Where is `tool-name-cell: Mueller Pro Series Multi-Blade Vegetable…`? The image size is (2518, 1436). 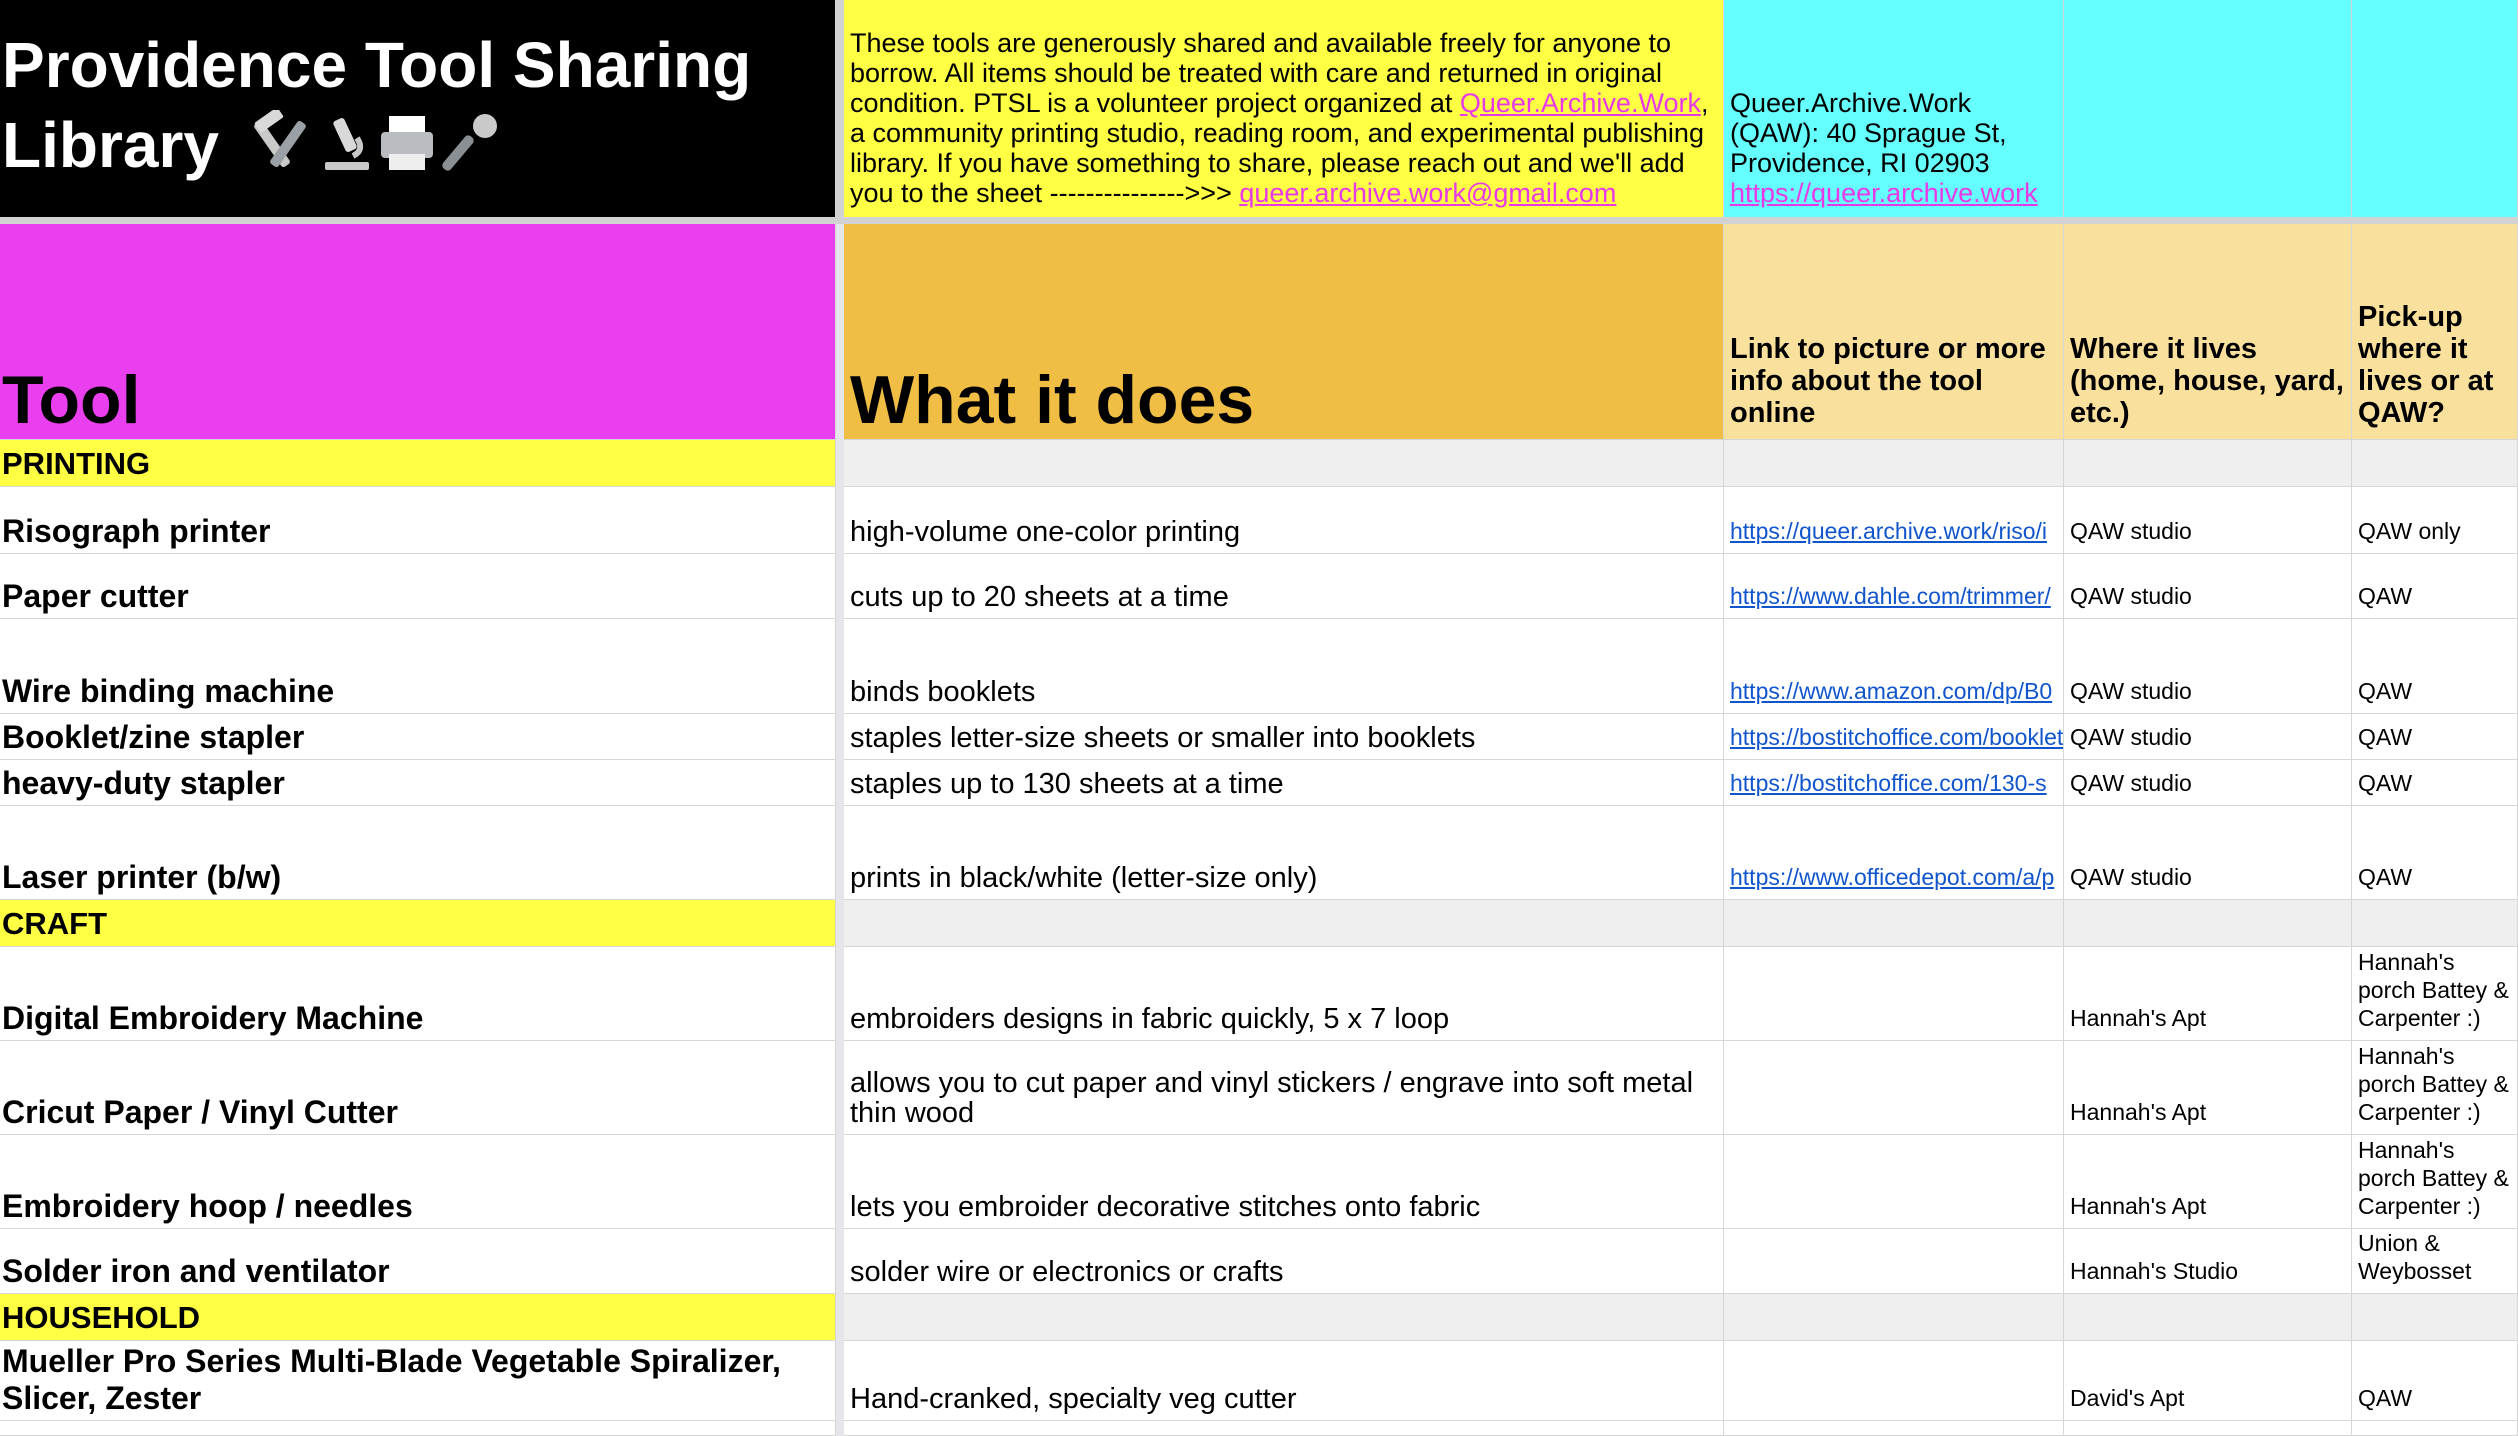
tool-name-cell: Mueller Pro Series Multi-Blade Vegetable… is located at coordinates (418, 1381).